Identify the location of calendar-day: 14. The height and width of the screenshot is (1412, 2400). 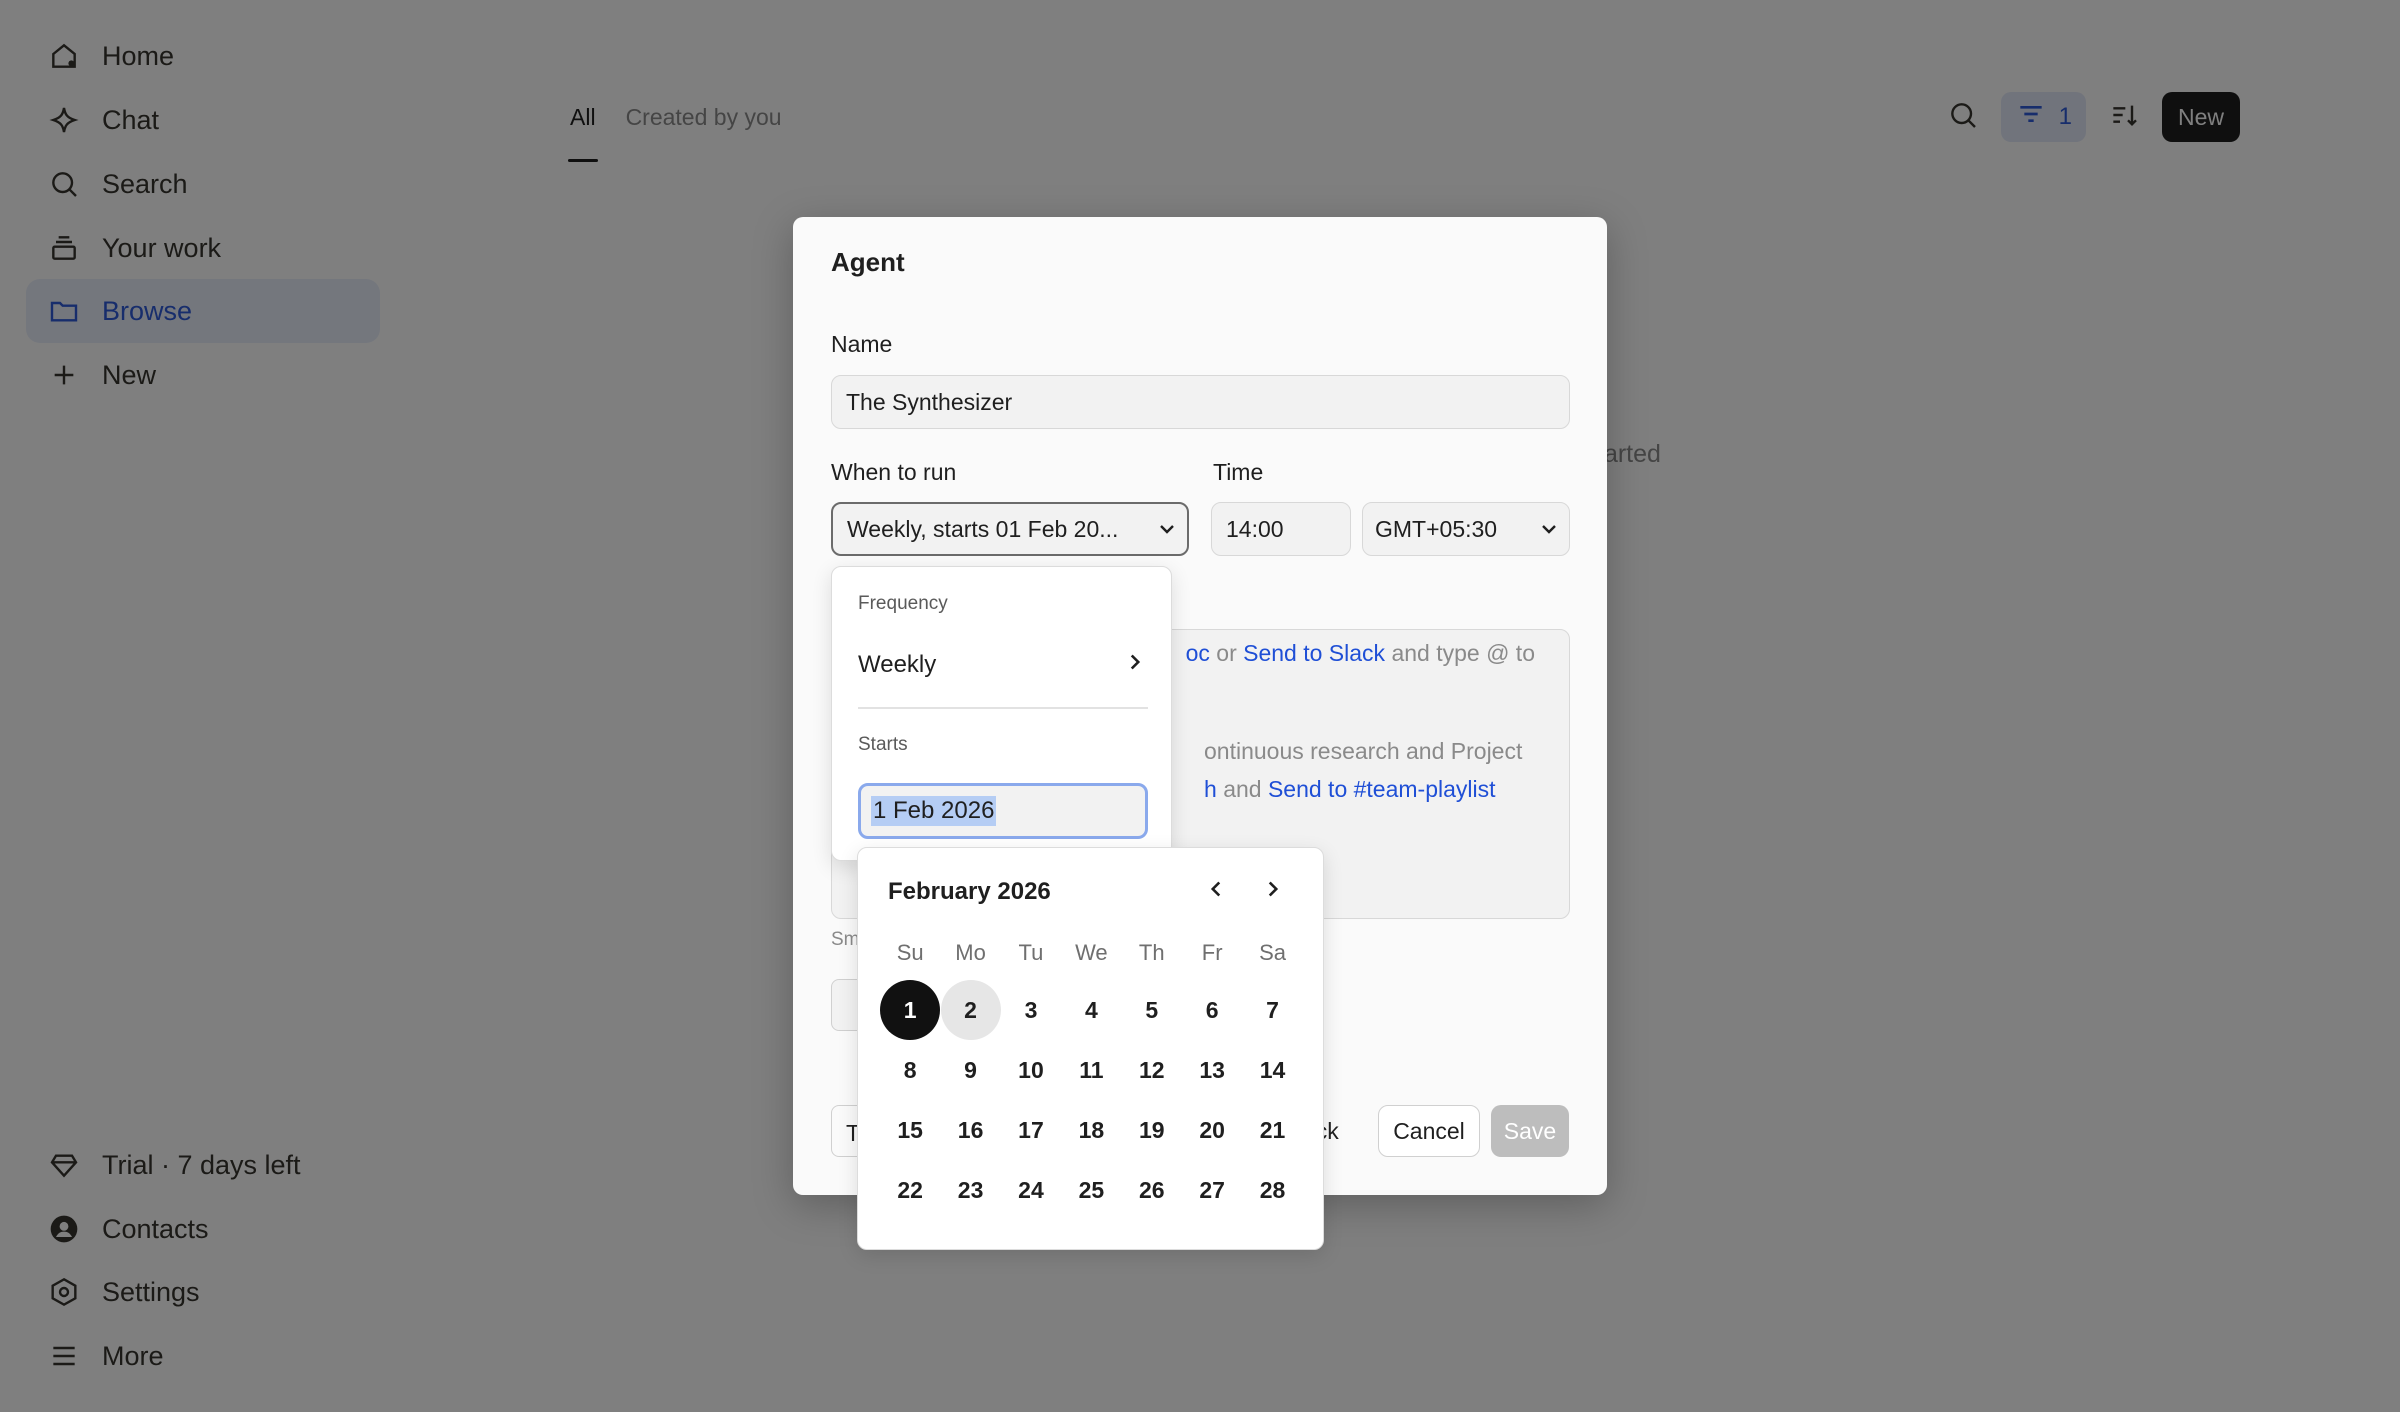
(1272, 1070).